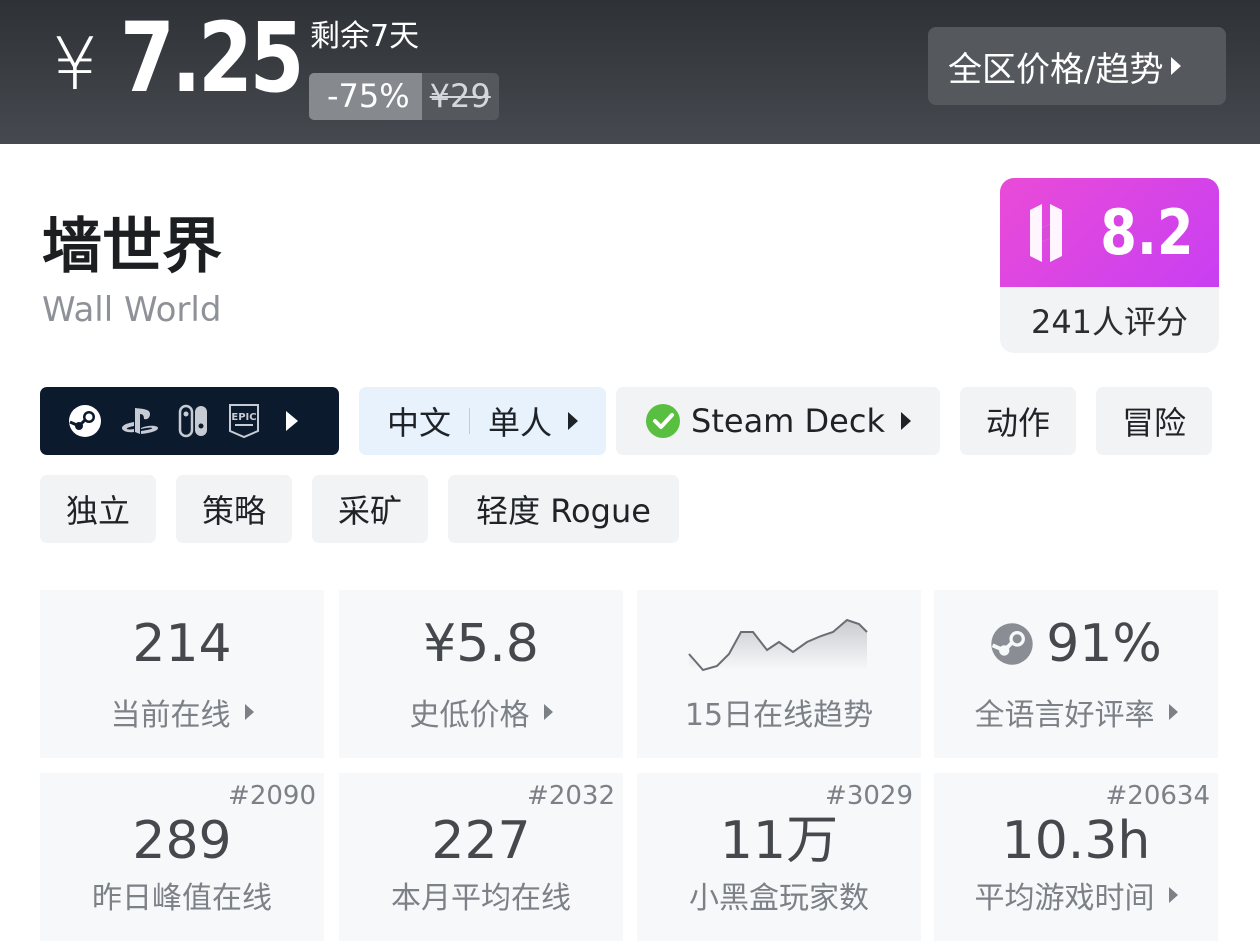 This screenshot has width=1260, height=949. Describe the element at coordinates (365, 96) in the screenshot. I see `discount-percent: -75%` at that location.